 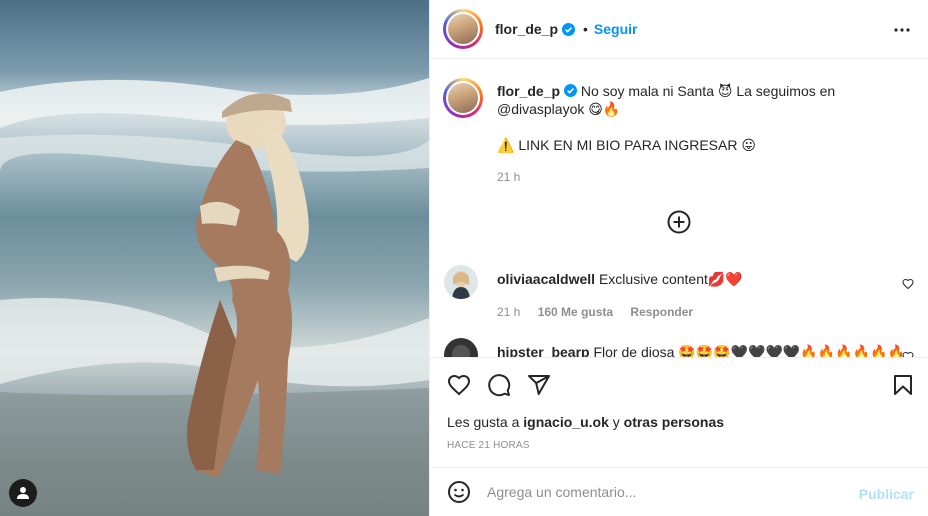 What do you see at coordinates (543, 350) in the screenshot?
I see `comment-username: hipster_bearp` at bounding box center [543, 350].